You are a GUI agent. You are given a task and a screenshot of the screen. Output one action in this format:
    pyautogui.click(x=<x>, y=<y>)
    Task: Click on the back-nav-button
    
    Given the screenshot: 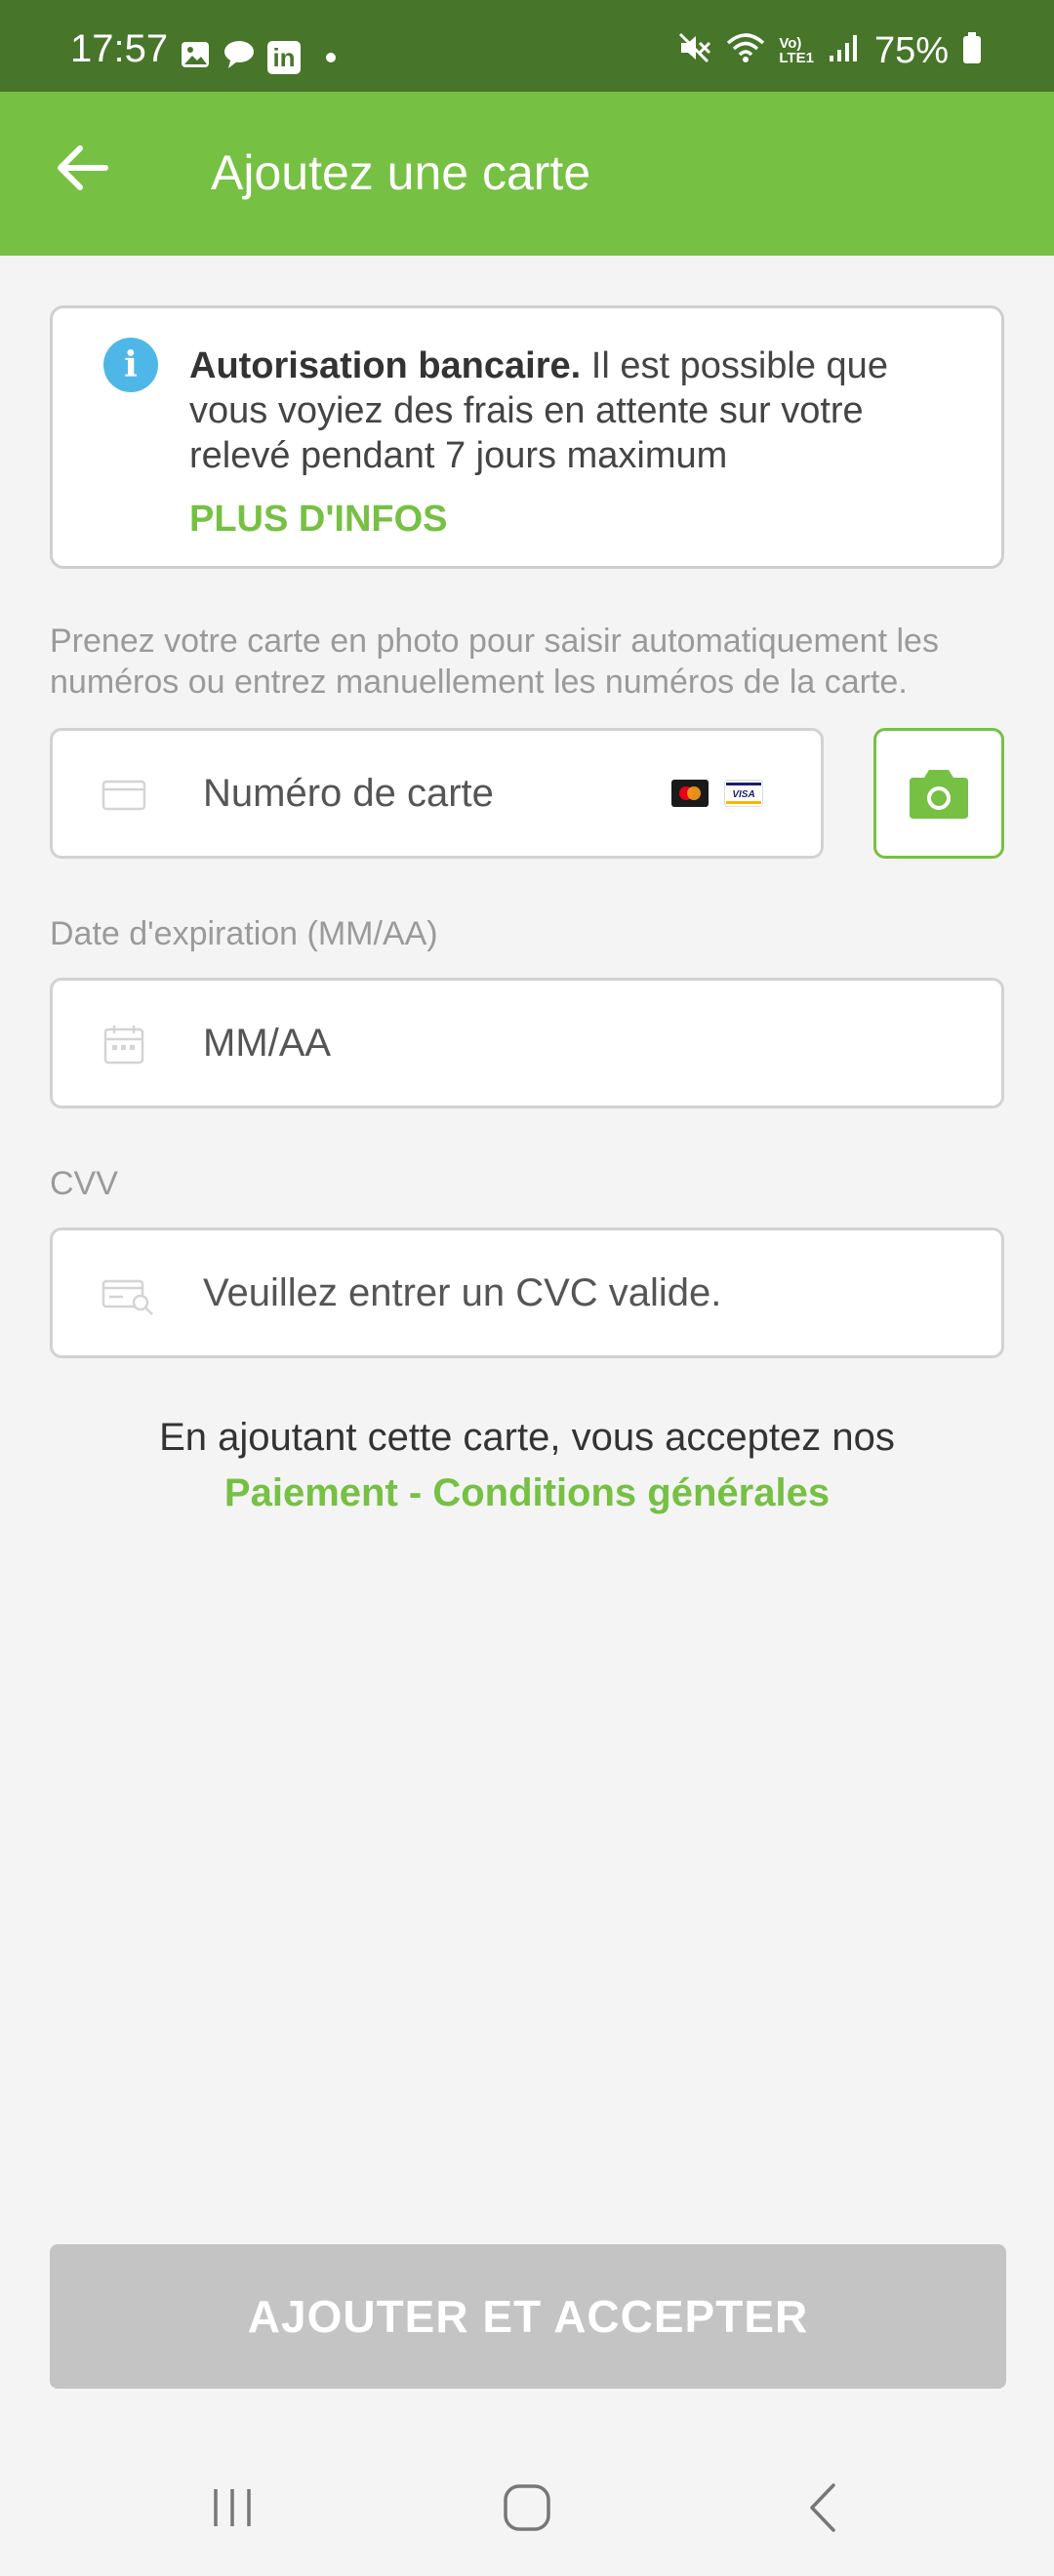 What is the action you would take?
    pyautogui.click(x=824, y=2508)
    